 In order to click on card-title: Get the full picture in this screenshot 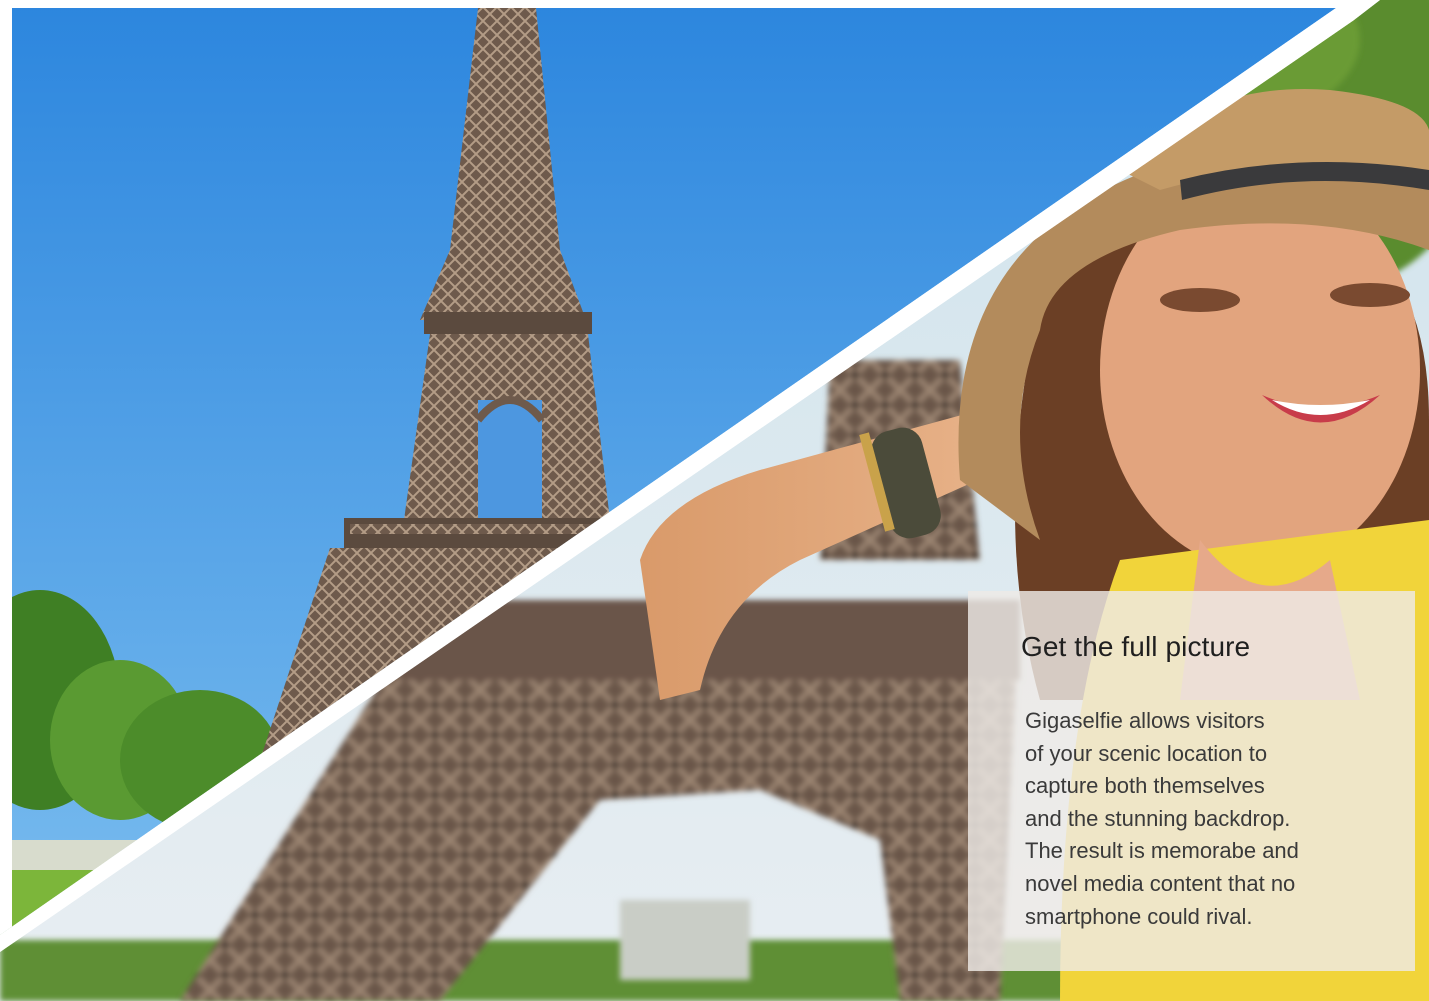, I will do `click(1136, 646)`.